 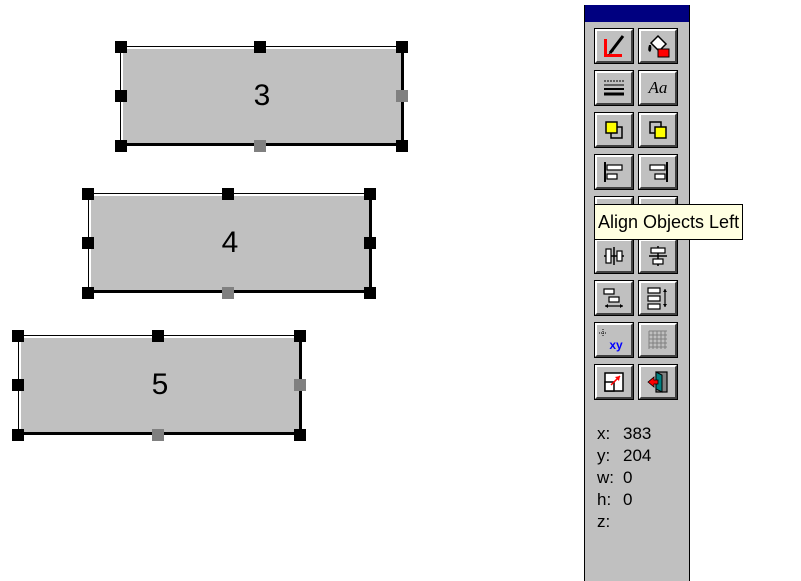 I want to click on coordinates-button: xy, so click(x=614, y=340).